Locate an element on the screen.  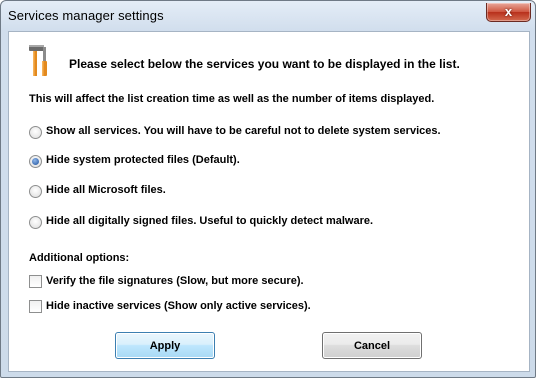
title-bar: Services manager settings x is located at coordinates (268, 16).